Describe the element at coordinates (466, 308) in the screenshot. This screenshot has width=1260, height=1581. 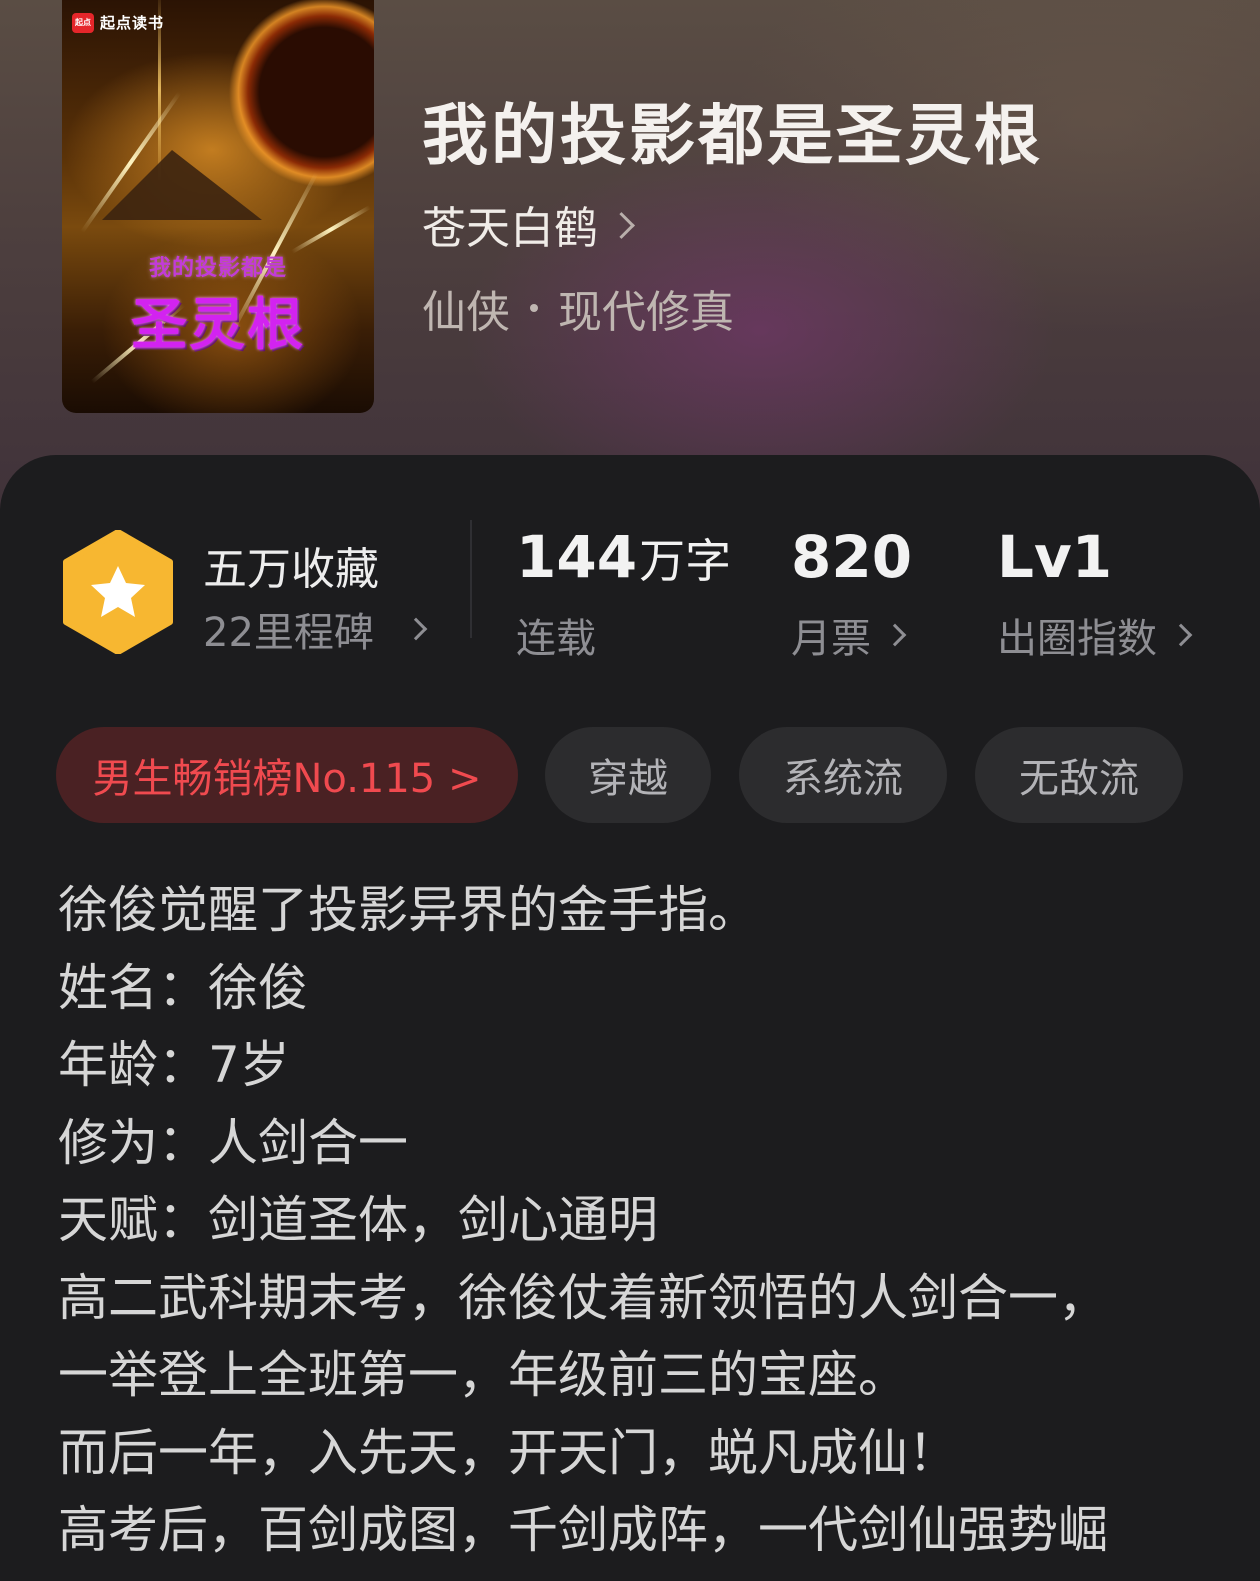
I see `genre-main: 仙侠` at that location.